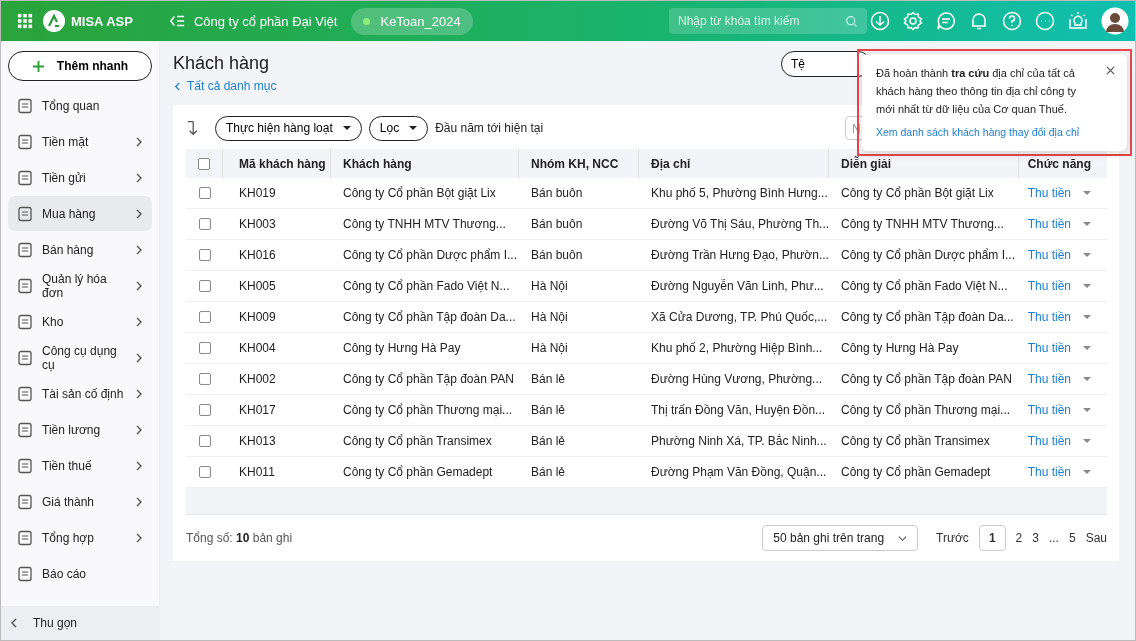 The width and height of the screenshot is (1136, 641). What do you see at coordinates (80, 573) in the screenshot?
I see `sidebar-item: Báo cáo` at bounding box center [80, 573].